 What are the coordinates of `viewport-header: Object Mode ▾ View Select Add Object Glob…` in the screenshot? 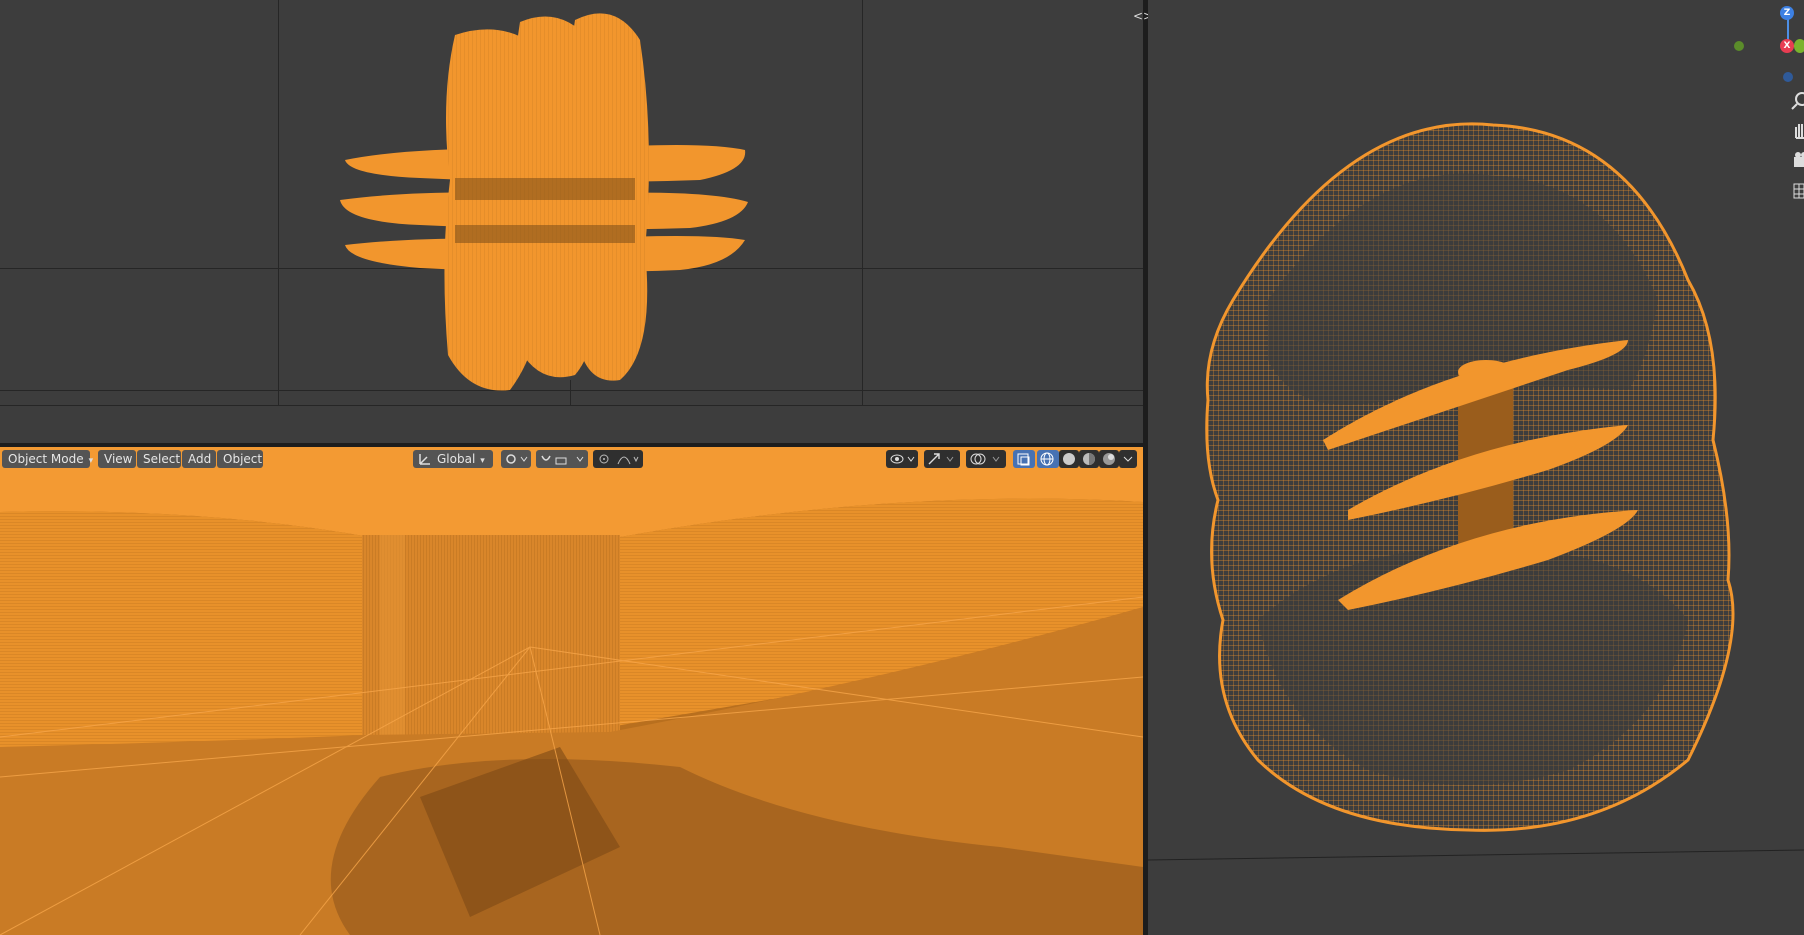 It's located at (571, 459).